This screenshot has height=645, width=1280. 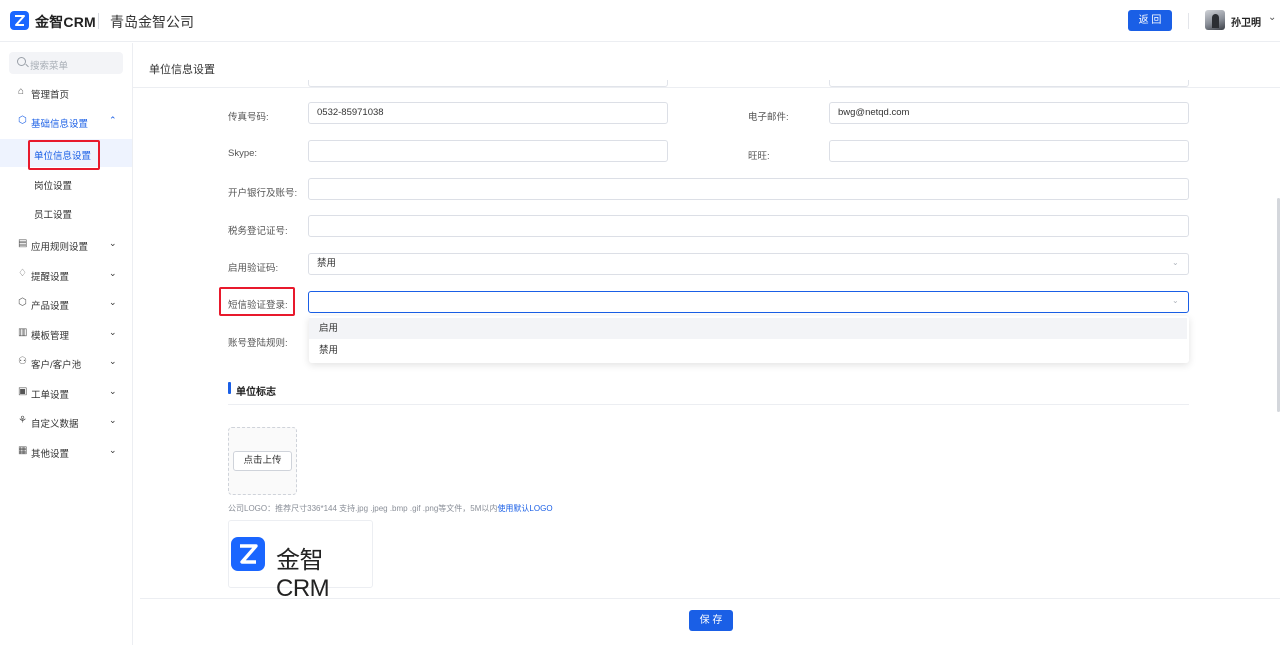 I want to click on page-title: 单位信息设置, so click(x=182, y=70).